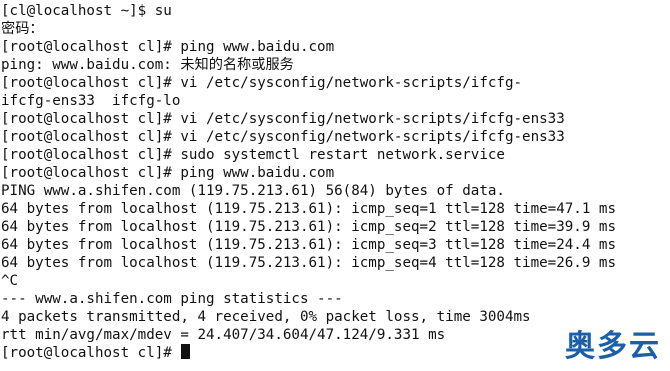 This screenshot has width=670, height=371. I want to click on terminal-cursor, so click(186, 351).